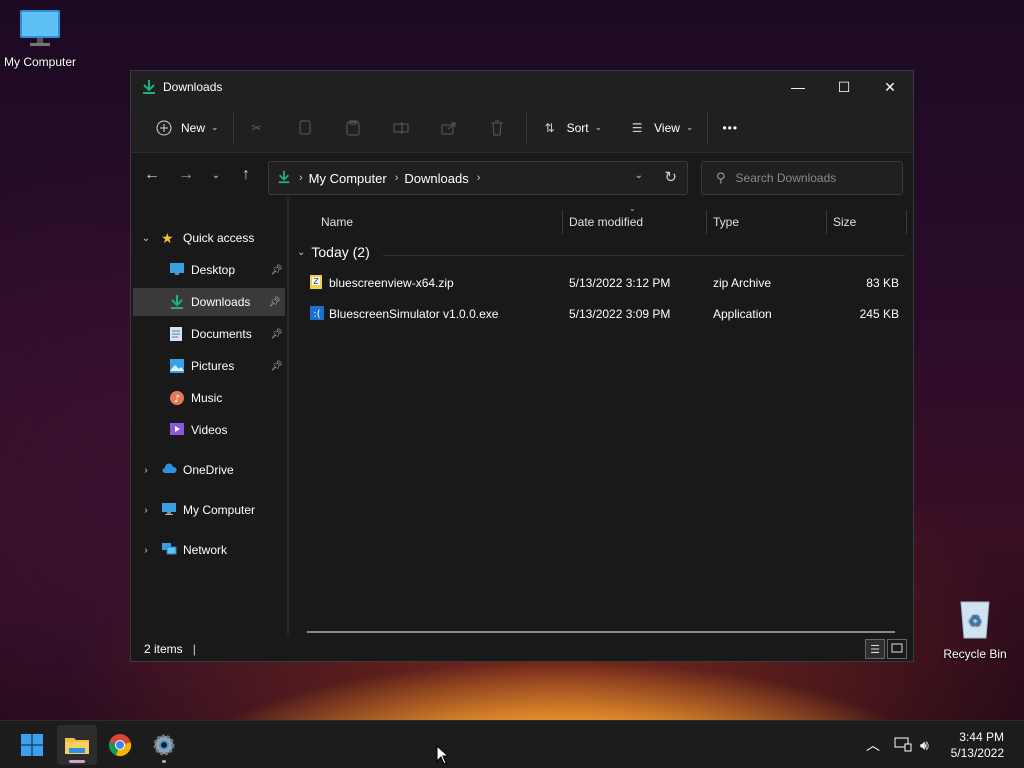  What do you see at coordinates (844, 87) in the screenshot?
I see `maximize-button: ☐` at bounding box center [844, 87].